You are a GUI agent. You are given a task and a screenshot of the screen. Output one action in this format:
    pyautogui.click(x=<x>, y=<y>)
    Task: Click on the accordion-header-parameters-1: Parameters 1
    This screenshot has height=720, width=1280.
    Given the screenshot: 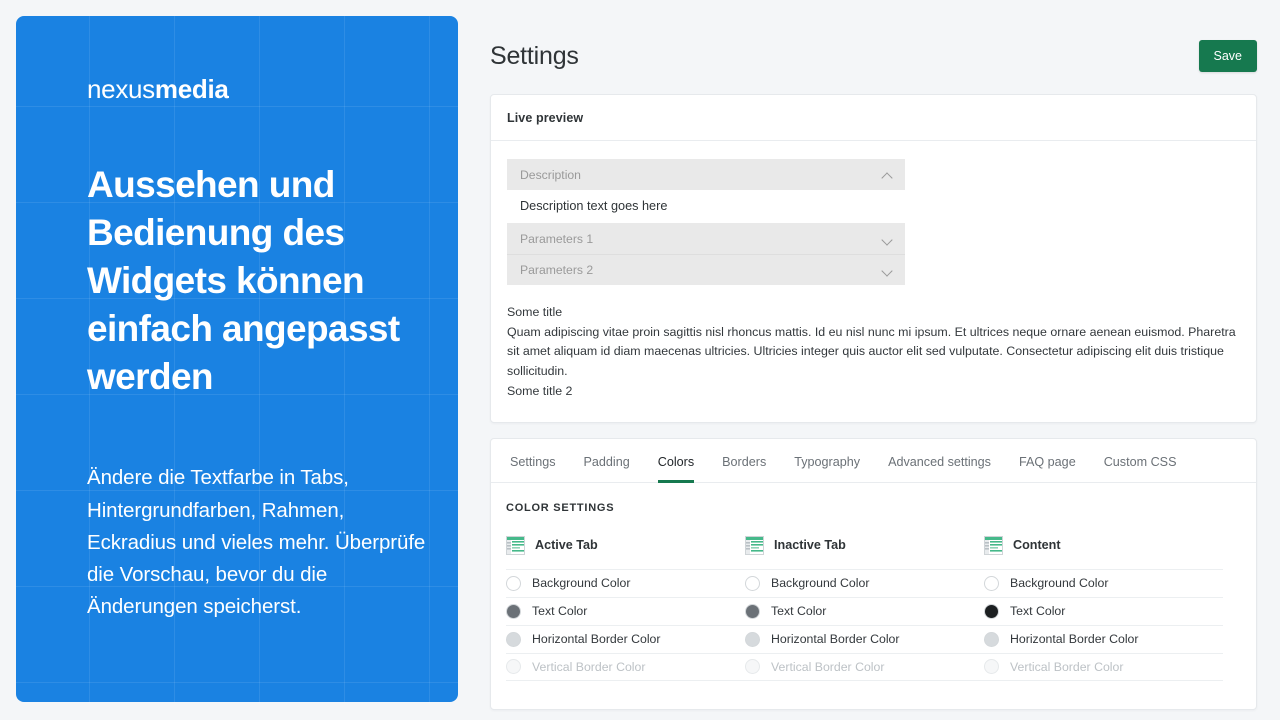 What is the action you would take?
    pyautogui.click(x=706, y=238)
    